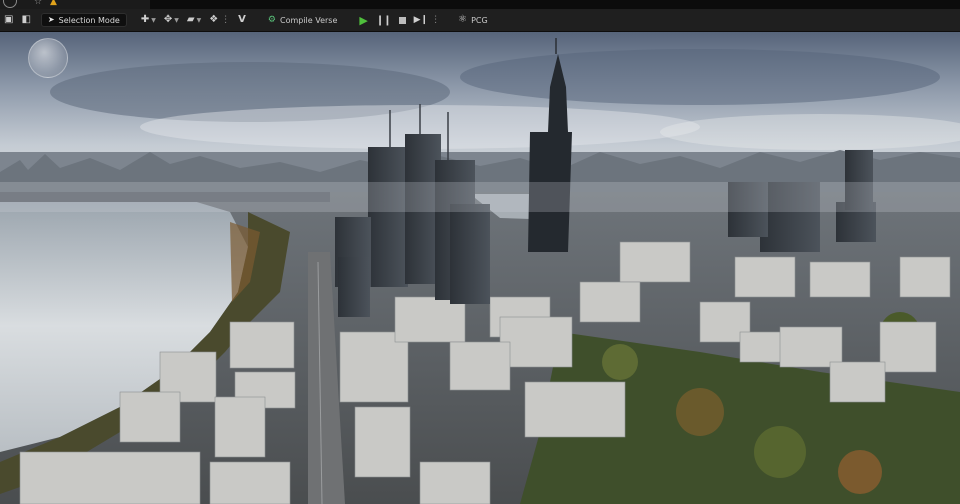 This screenshot has height=504, width=960. I want to click on skip-frame-icon: ▶❙, so click(421, 20).